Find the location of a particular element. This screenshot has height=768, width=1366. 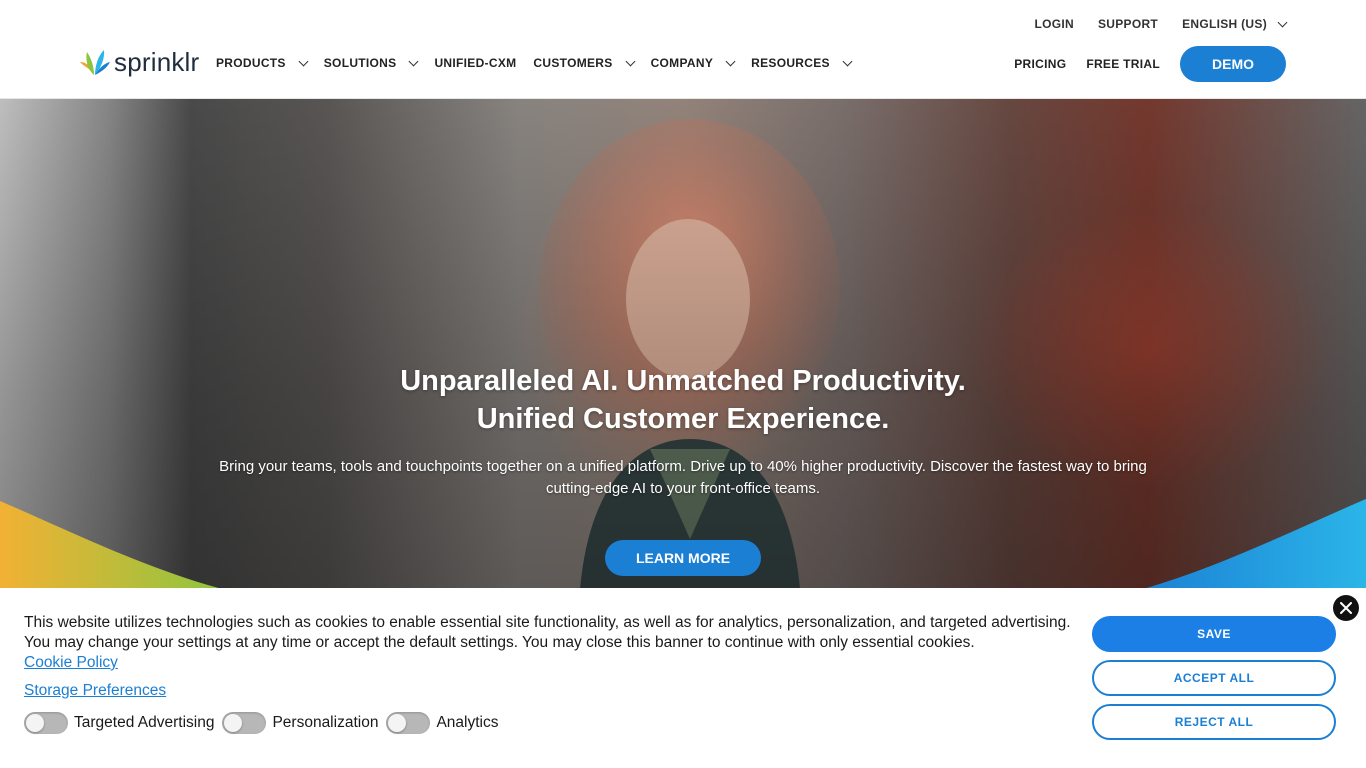

decorative-swoosh-right is located at coordinates (1256, 543).